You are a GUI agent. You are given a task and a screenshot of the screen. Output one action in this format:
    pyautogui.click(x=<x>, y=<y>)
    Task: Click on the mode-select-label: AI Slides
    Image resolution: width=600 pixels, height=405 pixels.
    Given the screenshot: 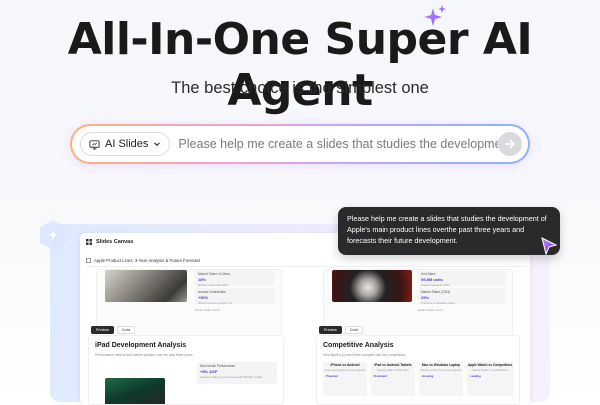 What is the action you would take?
    pyautogui.click(x=127, y=144)
    